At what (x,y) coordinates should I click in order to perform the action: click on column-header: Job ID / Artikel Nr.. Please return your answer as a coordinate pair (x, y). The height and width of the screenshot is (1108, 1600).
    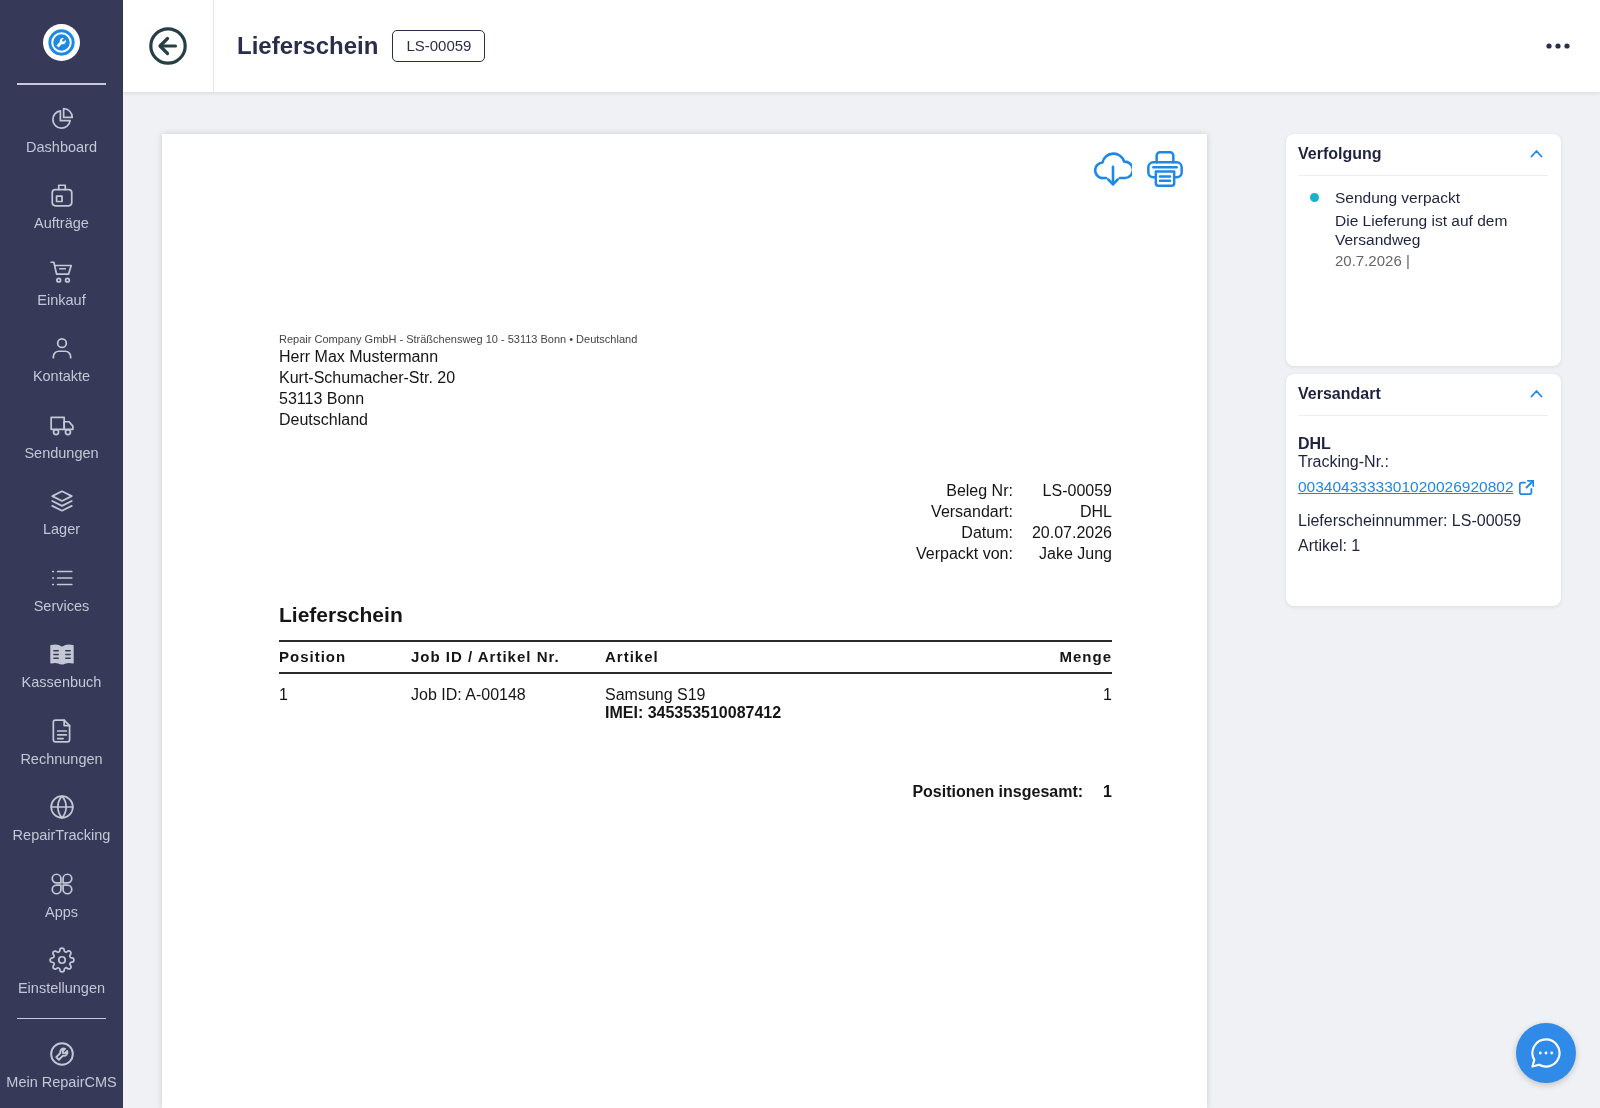
    Looking at the image, I should click on (508, 657).